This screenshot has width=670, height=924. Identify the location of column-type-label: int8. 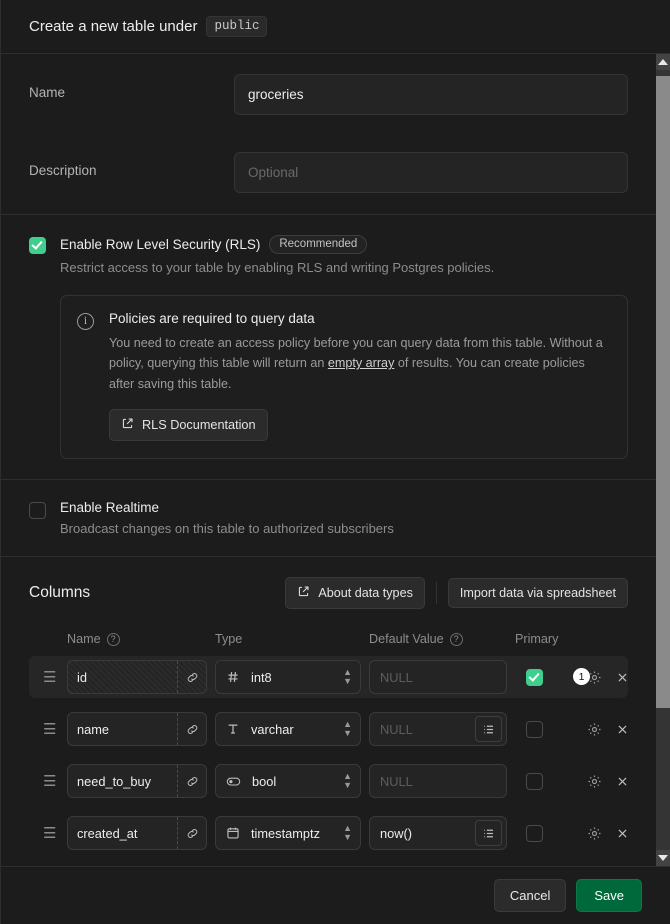
(261, 677).